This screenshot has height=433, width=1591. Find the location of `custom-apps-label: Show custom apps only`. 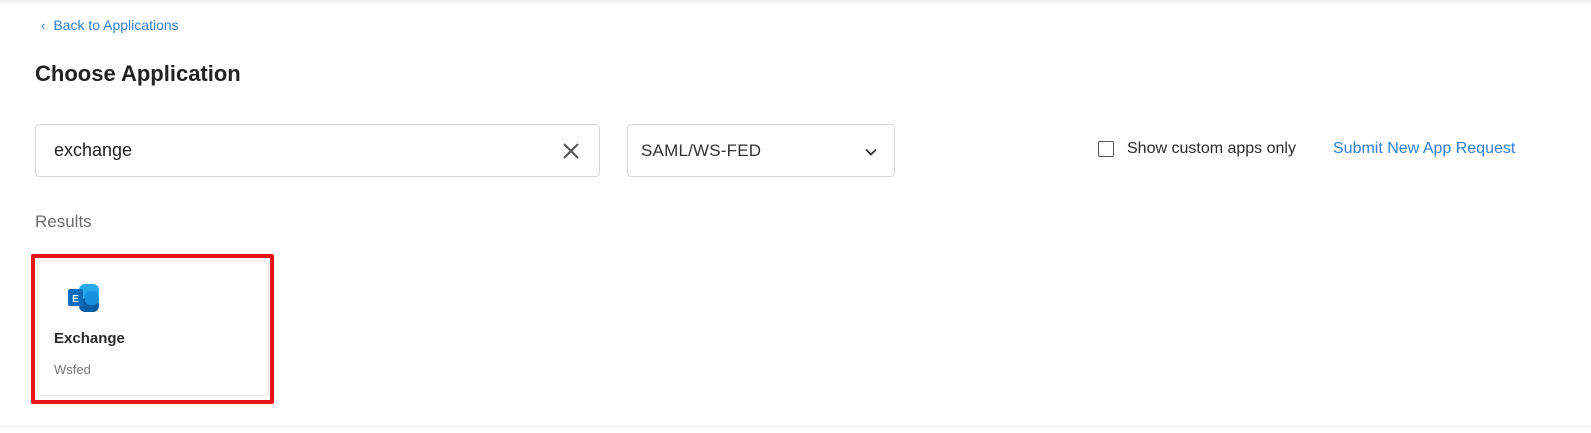

custom-apps-label: Show custom apps only is located at coordinates (1211, 148).